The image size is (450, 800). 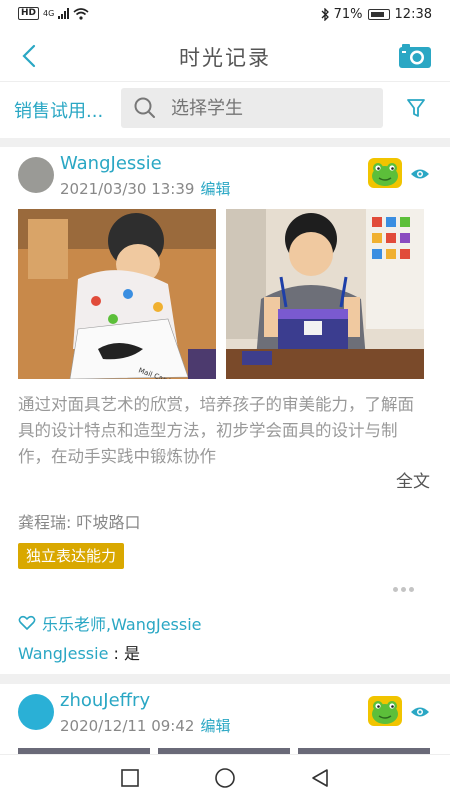 What do you see at coordinates (413, 14) in the screenshot?
I see `clock: 12:38` at bounding box center [413, 14].